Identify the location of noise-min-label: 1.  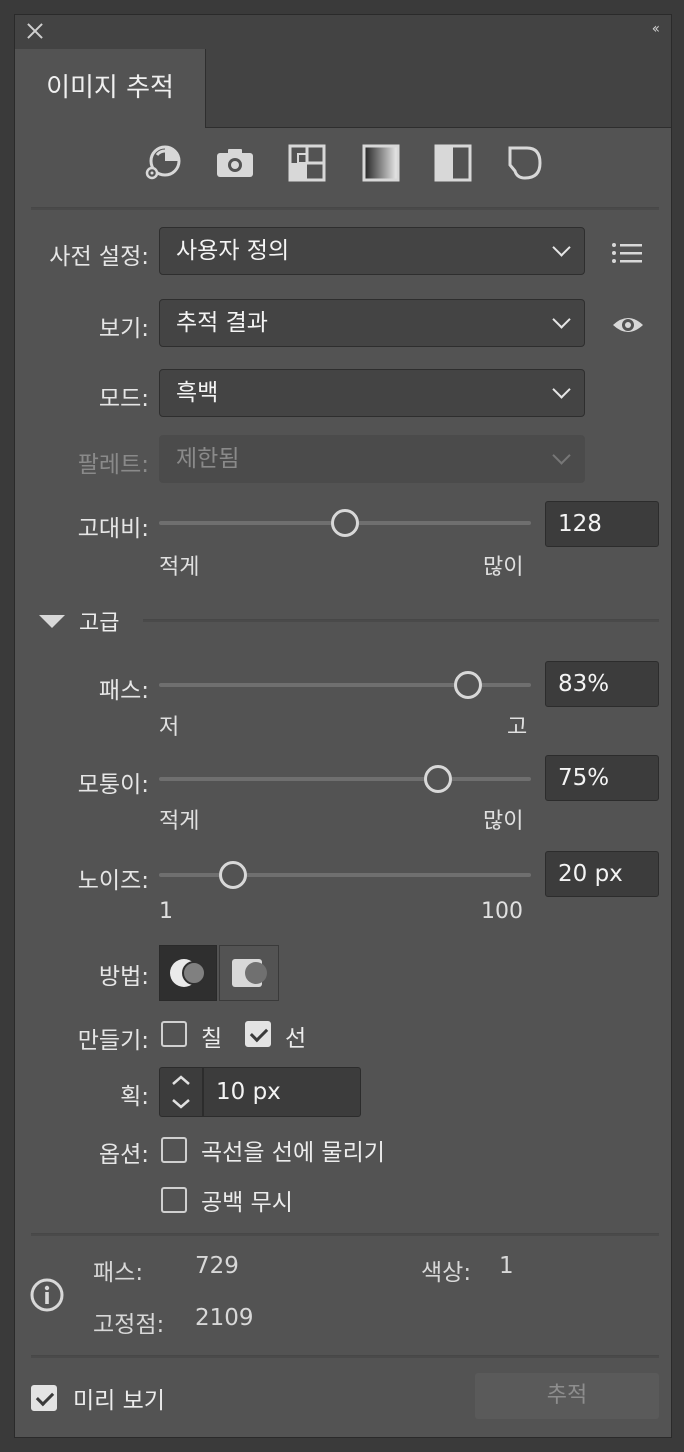
(166, 911).